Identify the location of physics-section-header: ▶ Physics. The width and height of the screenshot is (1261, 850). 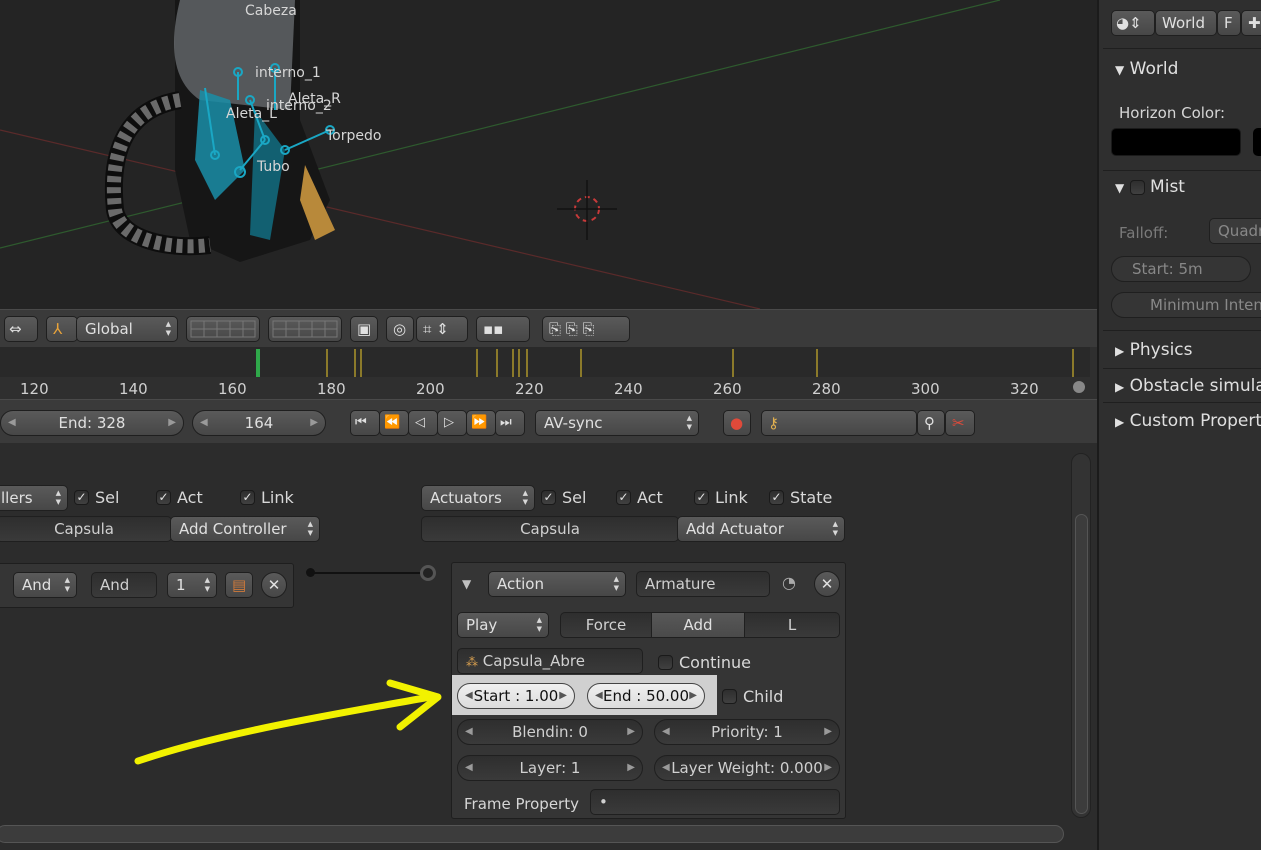
(1180, 350).